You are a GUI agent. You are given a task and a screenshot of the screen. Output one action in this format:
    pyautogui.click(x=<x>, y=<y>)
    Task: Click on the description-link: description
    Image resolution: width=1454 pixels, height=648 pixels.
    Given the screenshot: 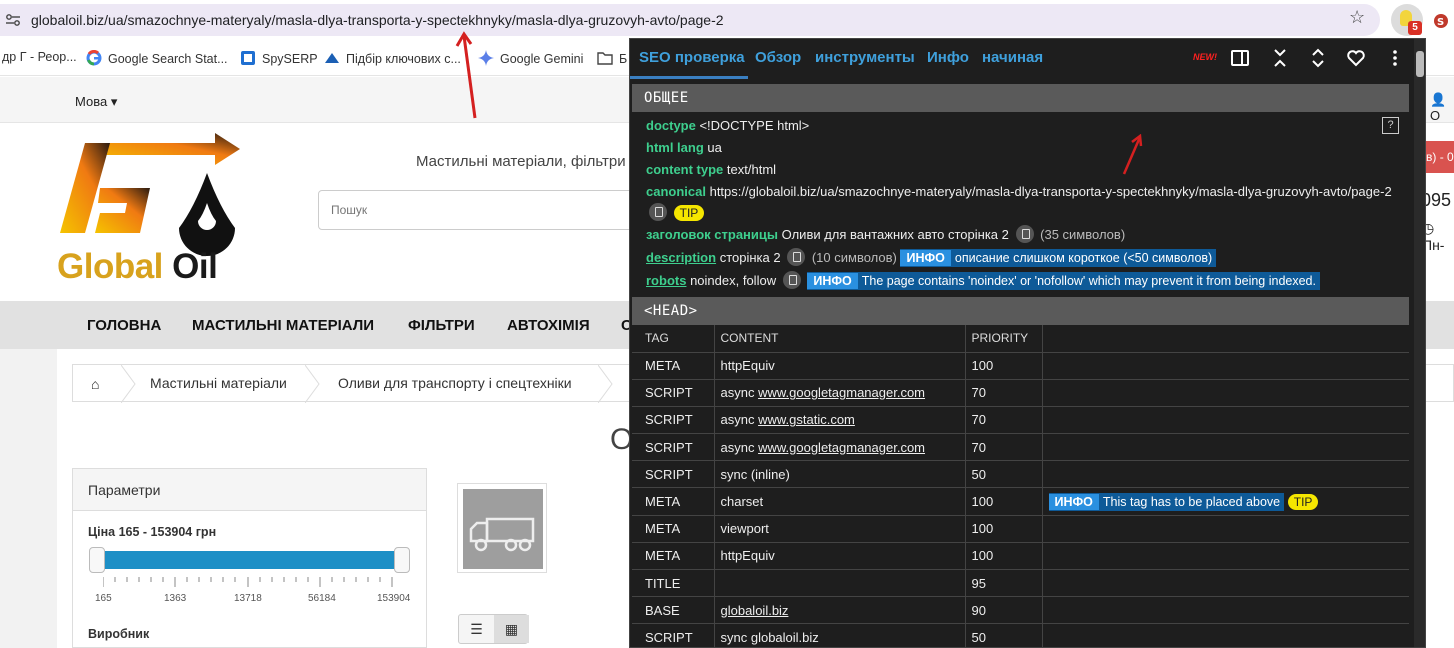 What is the action you would take?
    pyautogui.click(x=681, y=257)
    